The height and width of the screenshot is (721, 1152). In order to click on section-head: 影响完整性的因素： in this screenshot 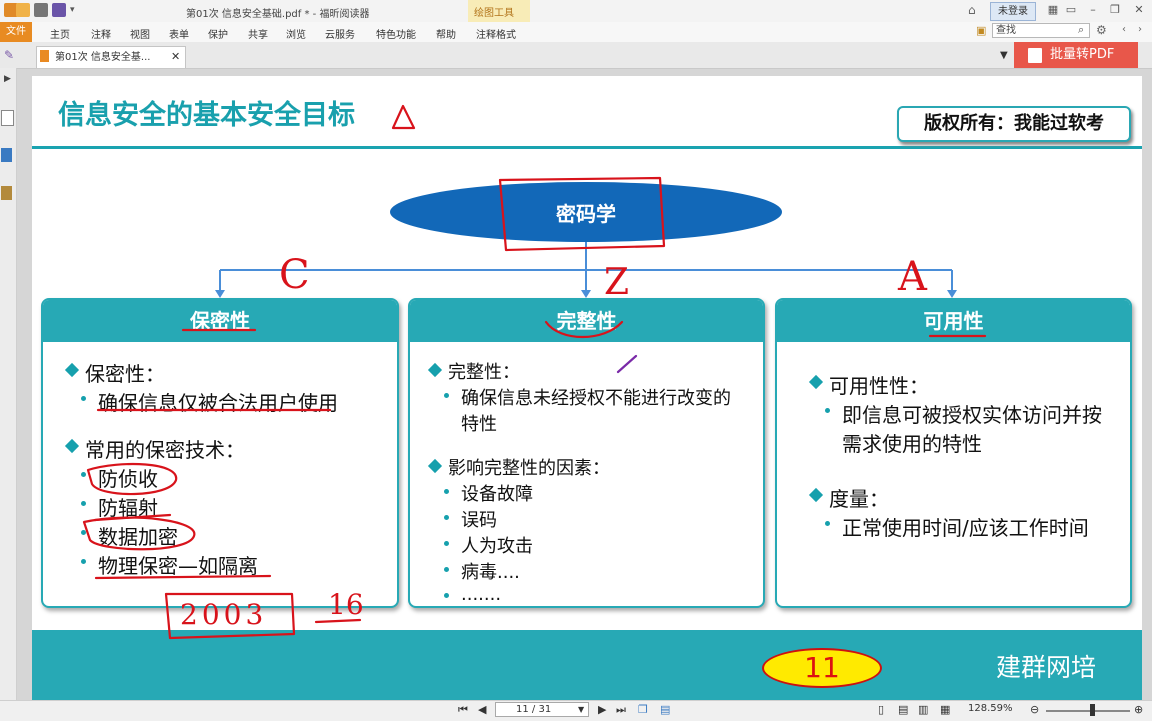, I will do `click(589, 467)`.